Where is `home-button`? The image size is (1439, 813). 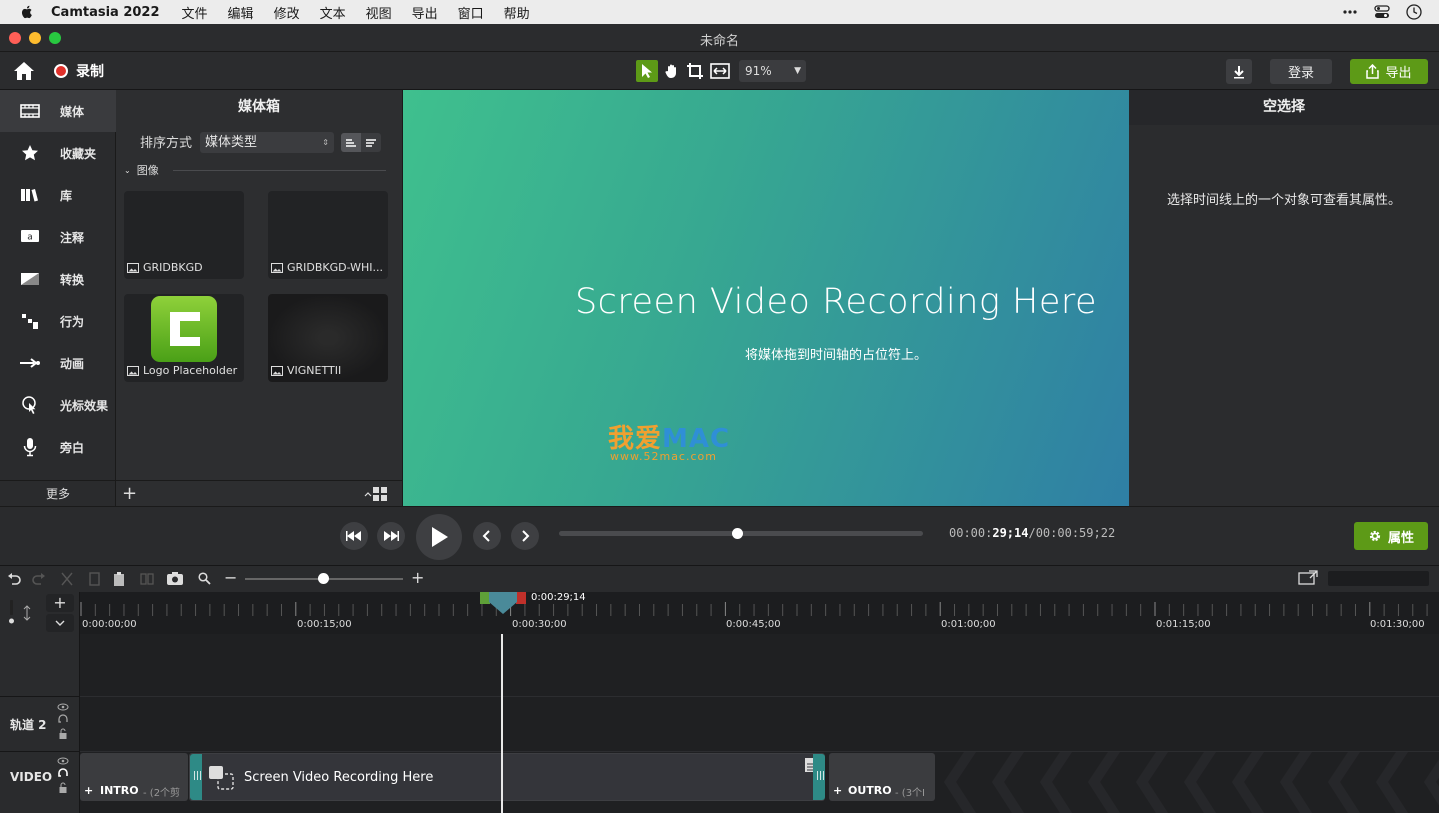 home-button is located at coordinates (24, 71).